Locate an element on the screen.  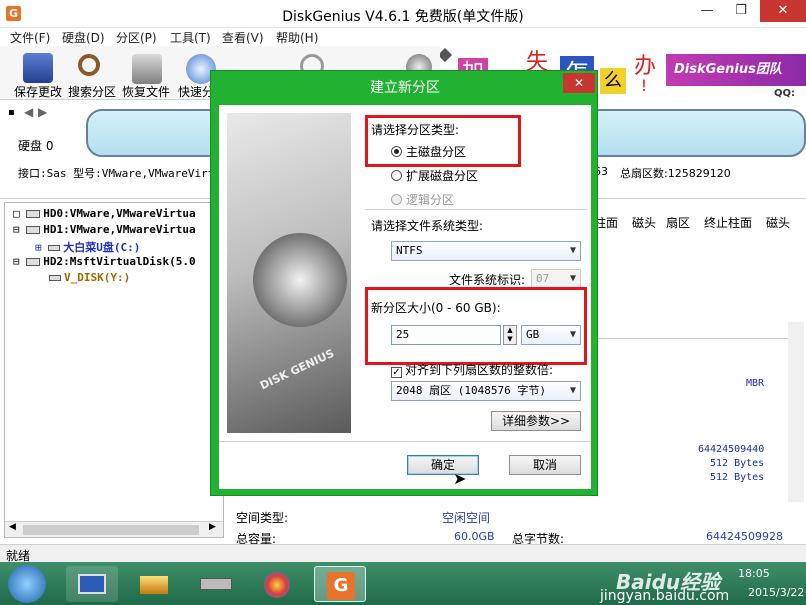
banner-brand: DiskGenius团队 is located at coordinates (736, 70).